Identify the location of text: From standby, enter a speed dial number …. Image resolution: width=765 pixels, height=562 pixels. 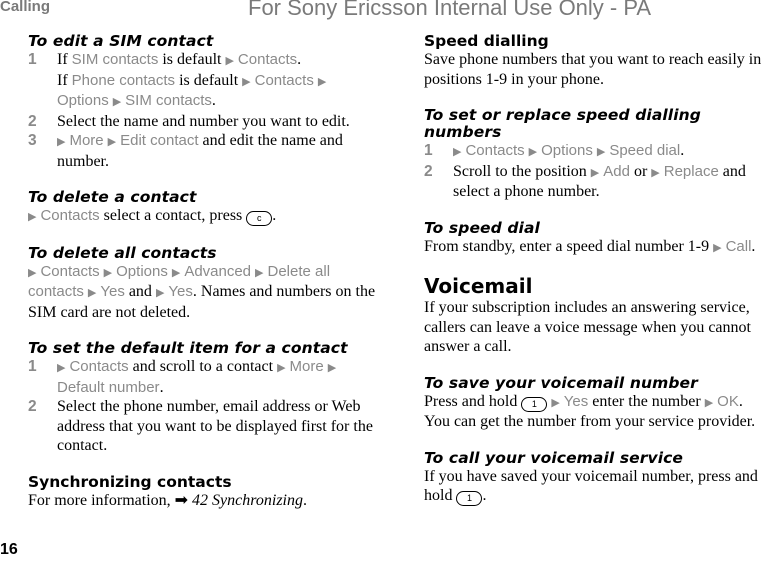
(569, 246).